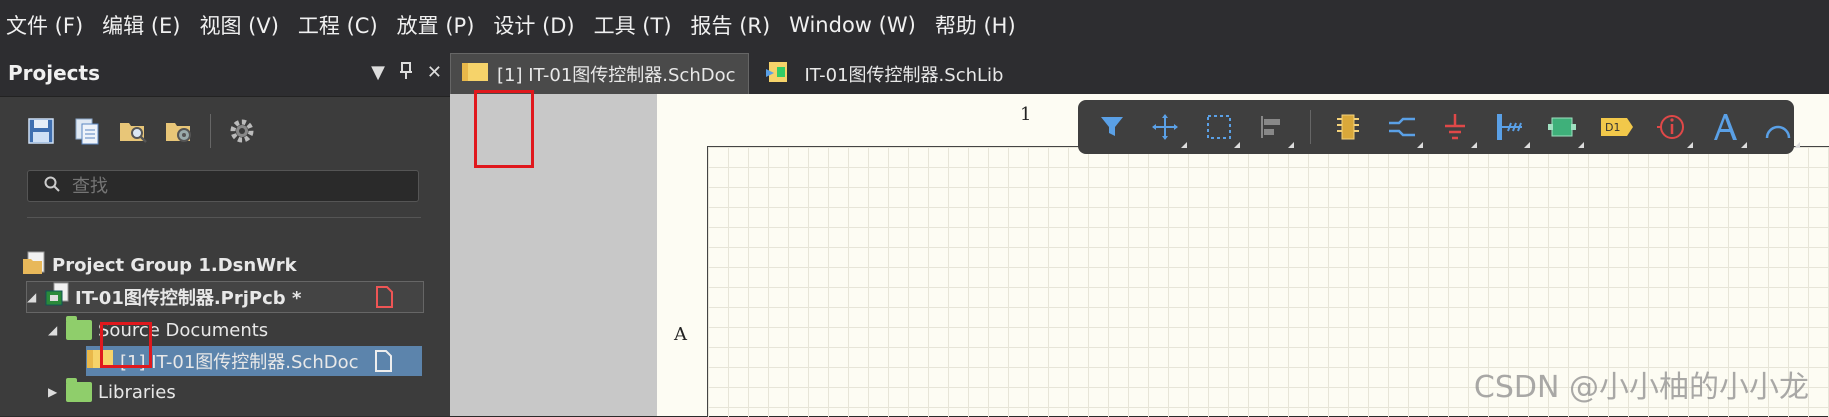  Describe the element at coordinates (174, 265) in the screenshot. I see `tree-item-label: Project Group 1.DsnWrk` at that location.